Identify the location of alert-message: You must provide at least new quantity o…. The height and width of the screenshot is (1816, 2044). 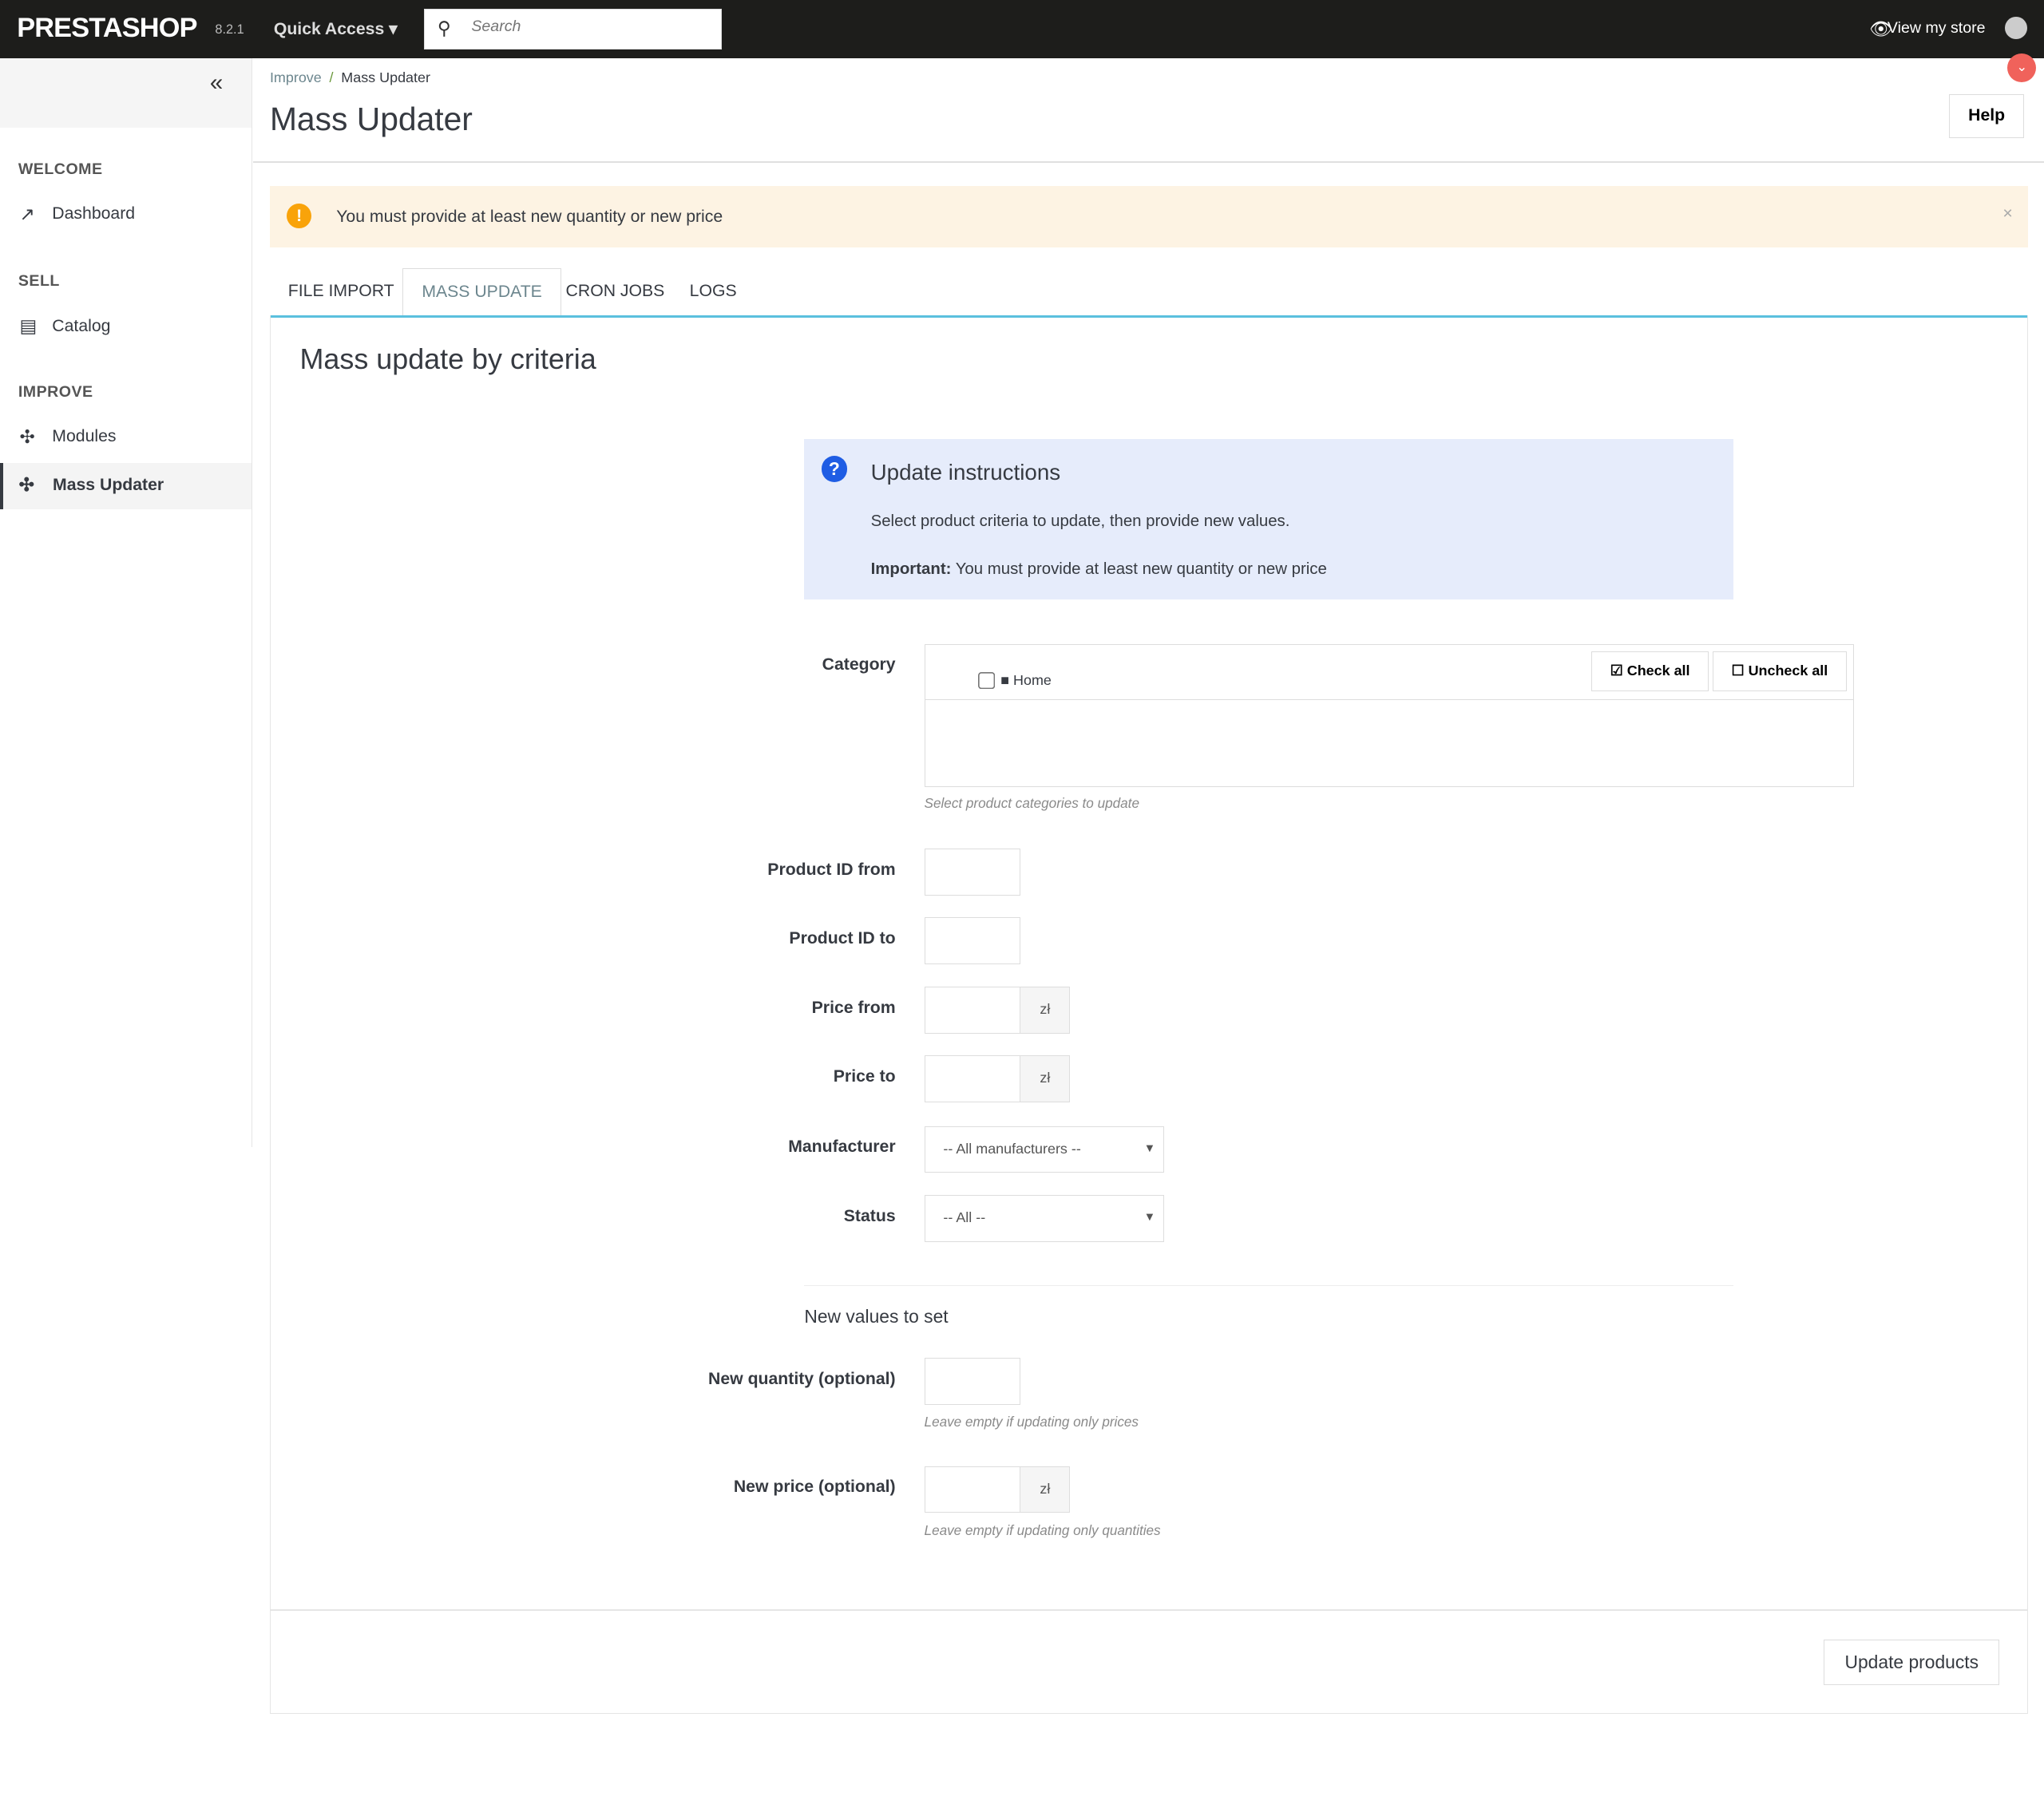
(529, 217).